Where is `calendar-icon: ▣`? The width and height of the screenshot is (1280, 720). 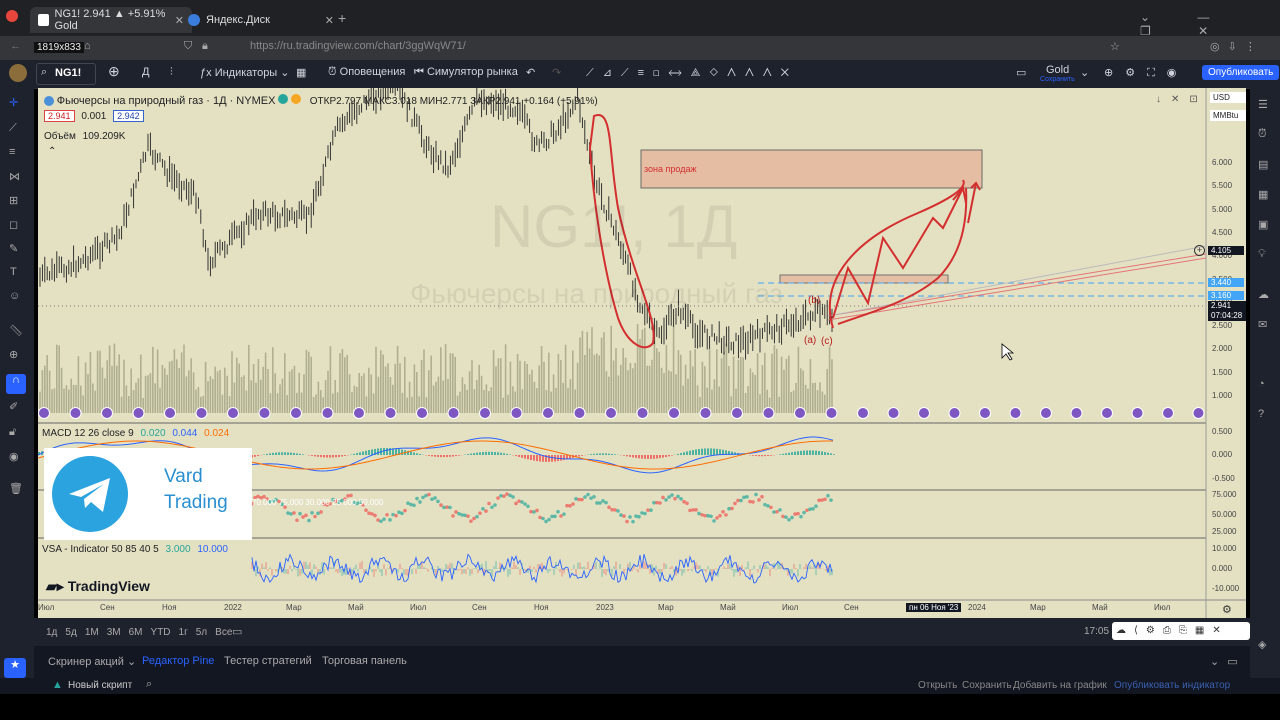 calendar-icon: ▣ is located at coordinates (1263, 224).